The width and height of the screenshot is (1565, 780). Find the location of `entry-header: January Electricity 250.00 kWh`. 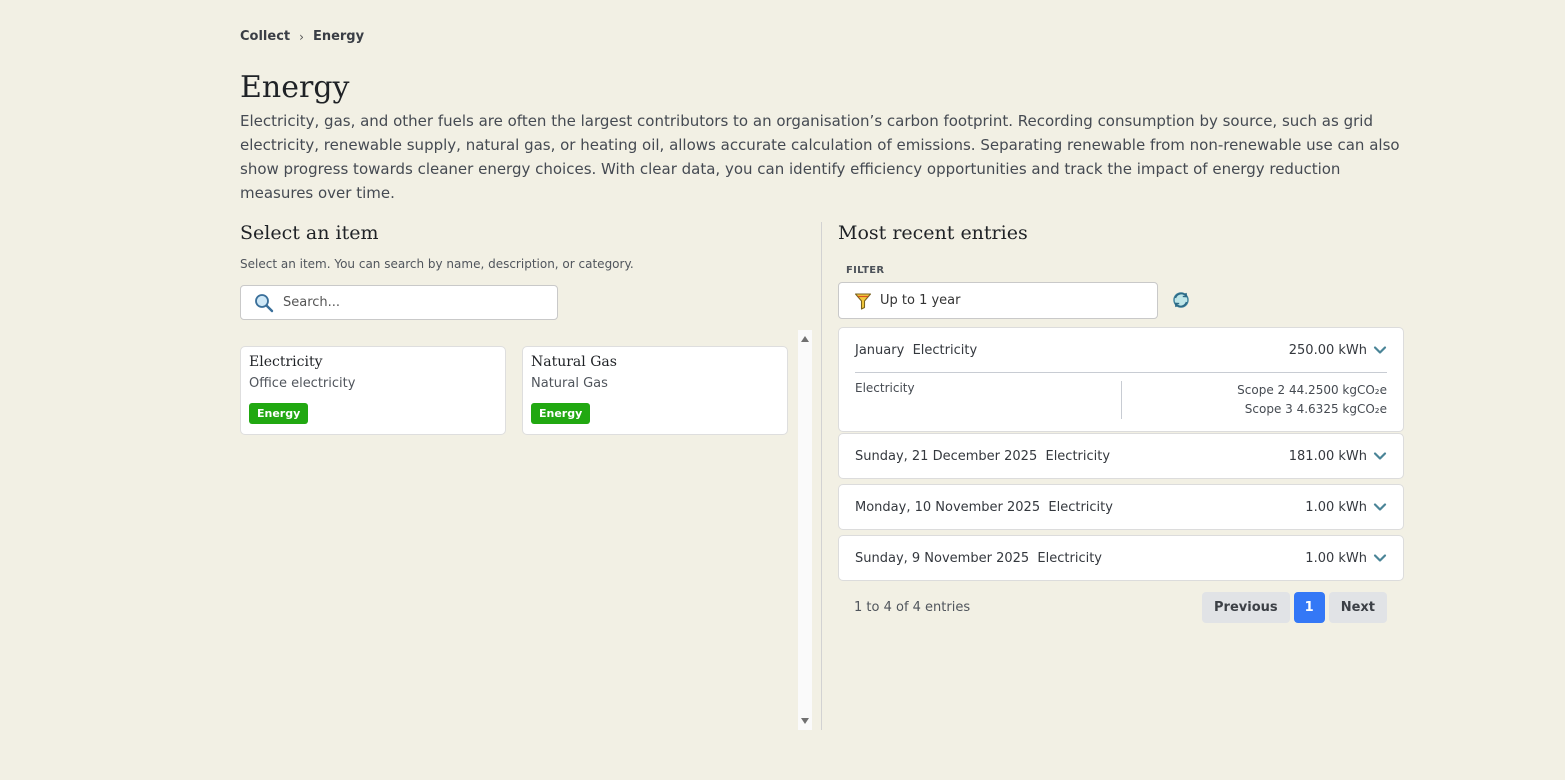

entry-header: January Electricity 250.00 kWh is located at coordinates (1121, 350).